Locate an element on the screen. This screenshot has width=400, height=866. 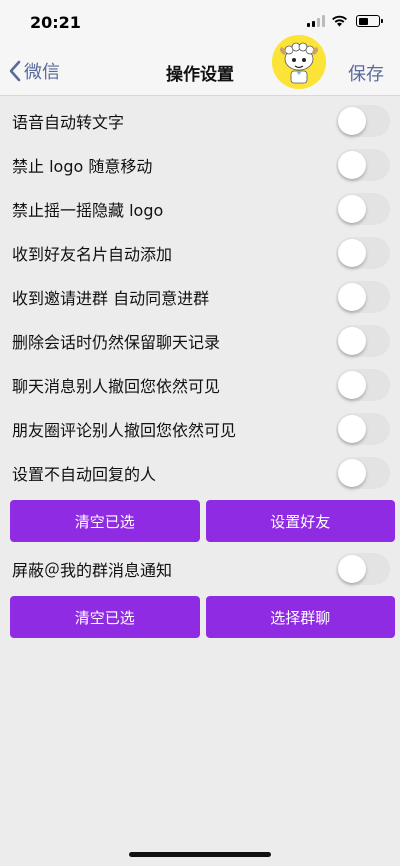
setting-label: 语音自动转文字 is located at coordinates (68, 122).